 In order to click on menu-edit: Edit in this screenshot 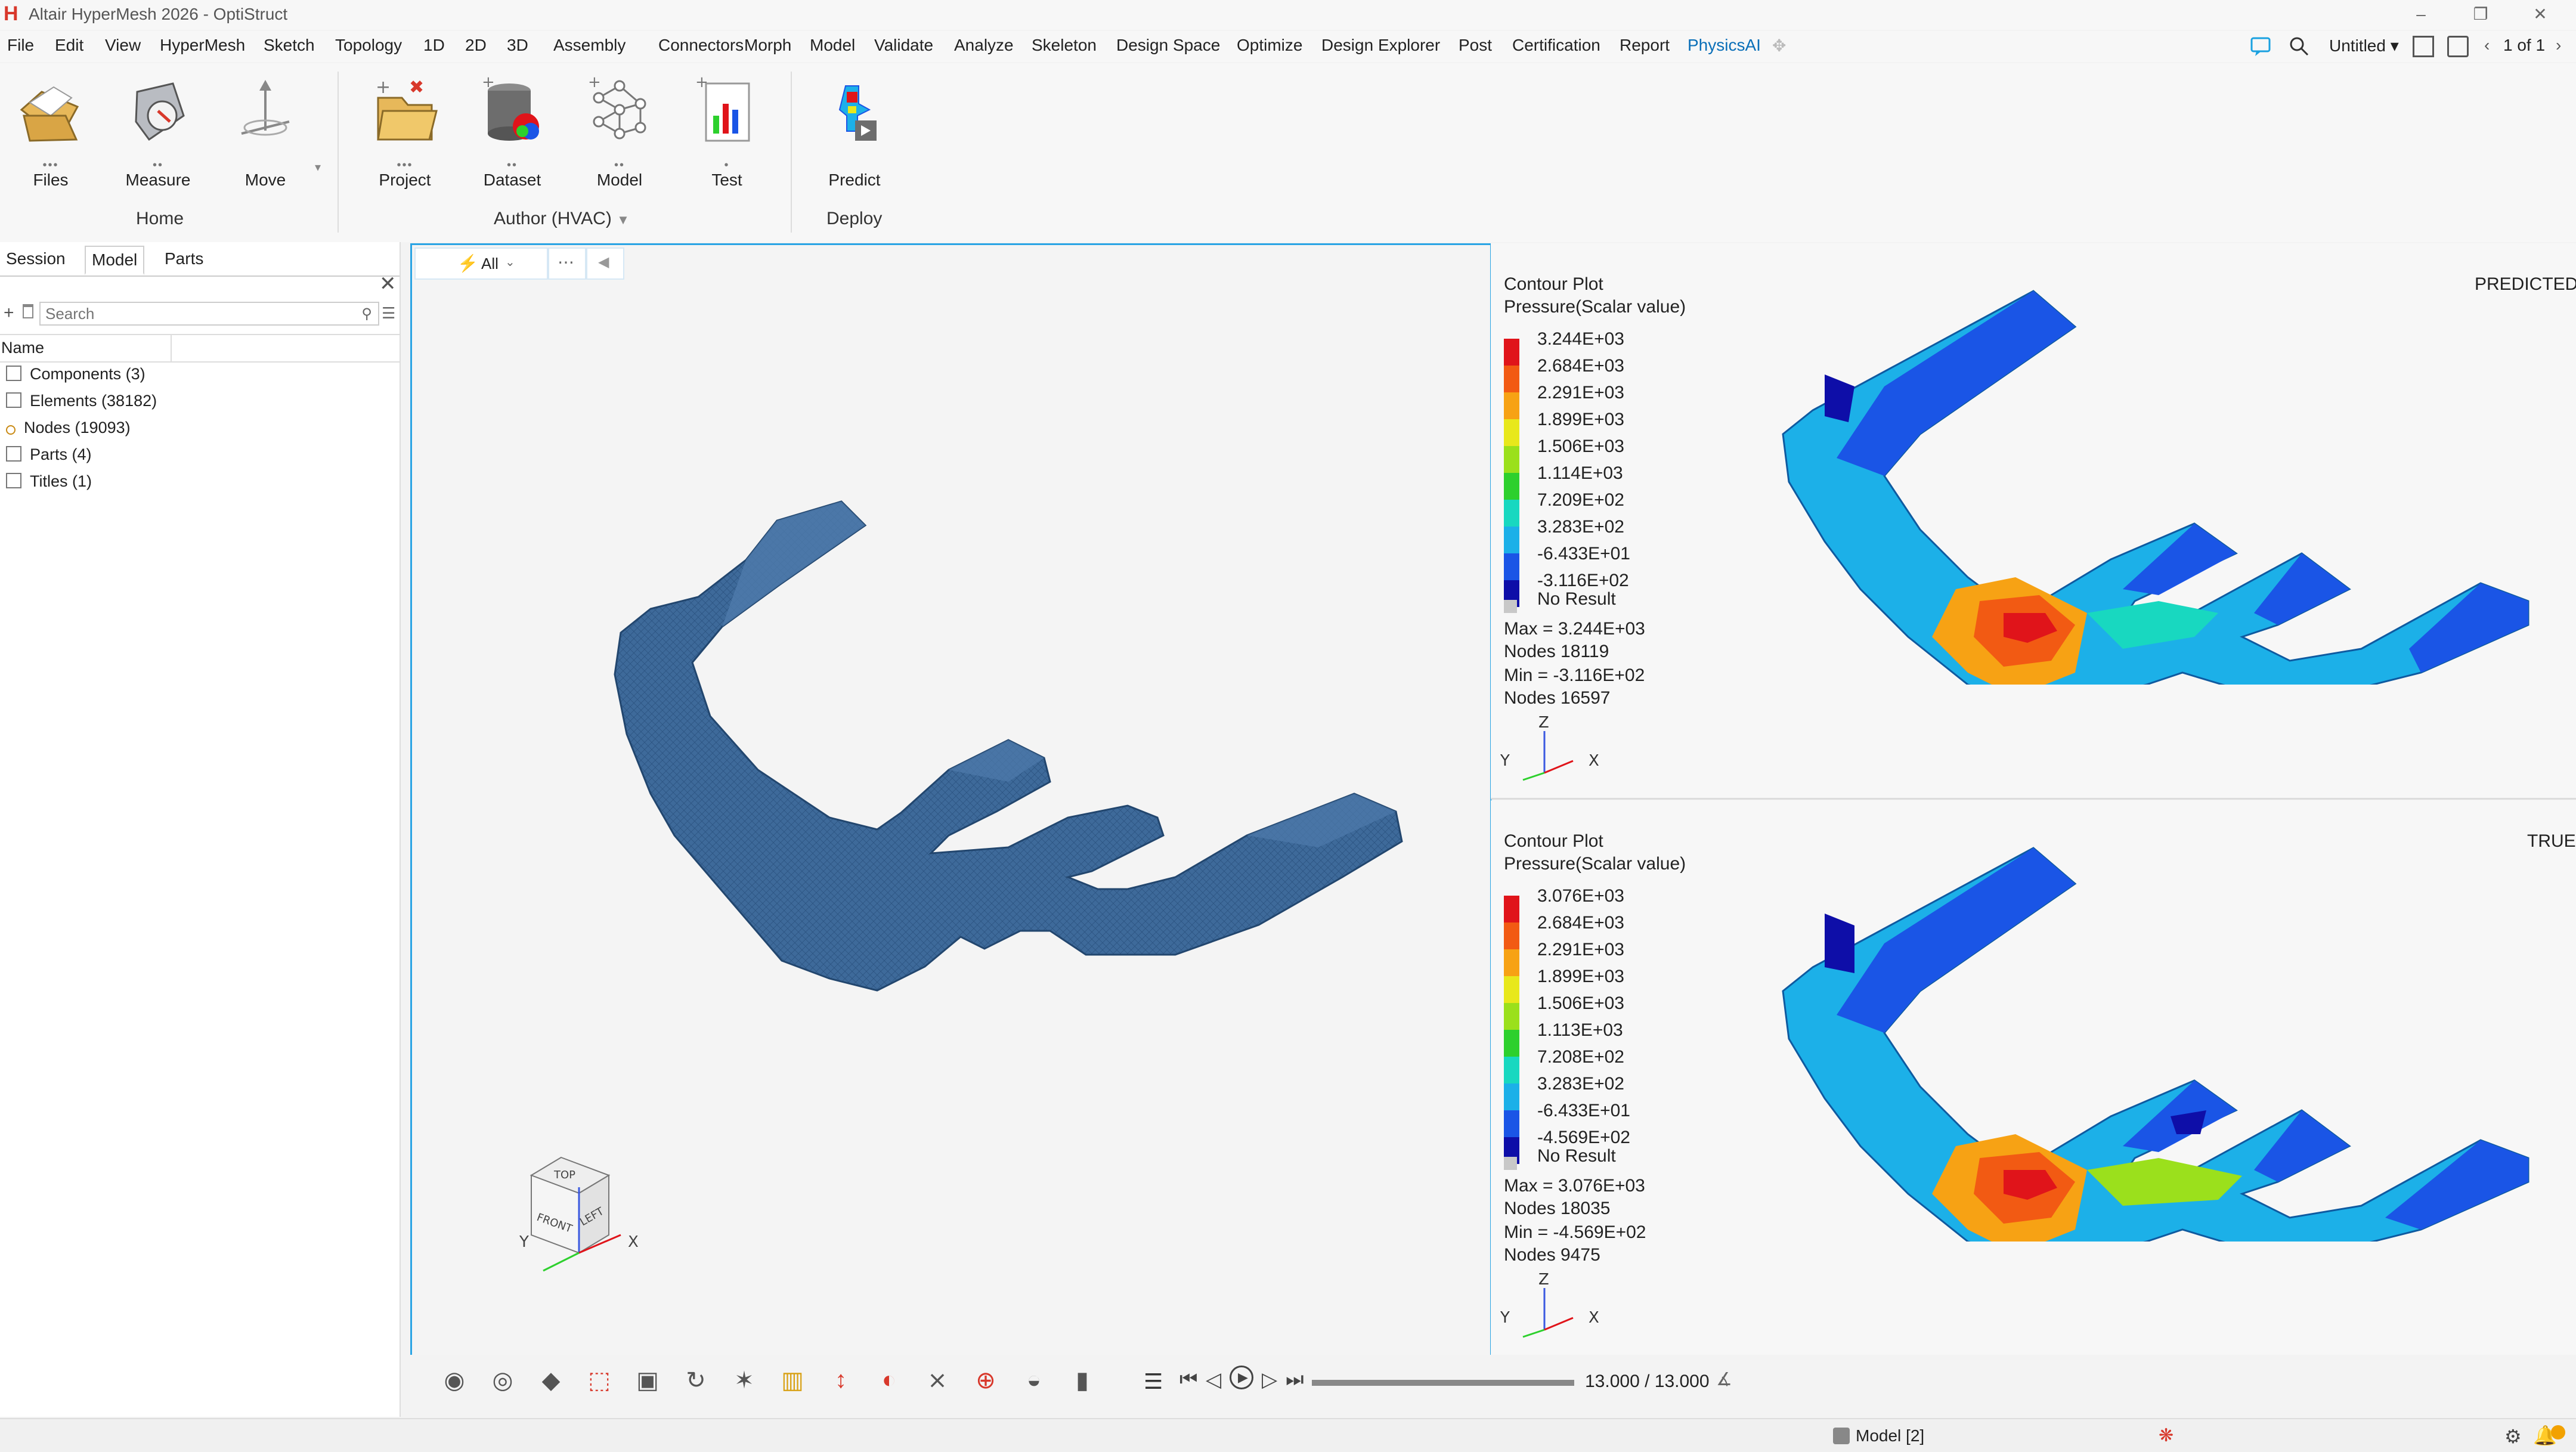, I will do `click(69, 45)`.